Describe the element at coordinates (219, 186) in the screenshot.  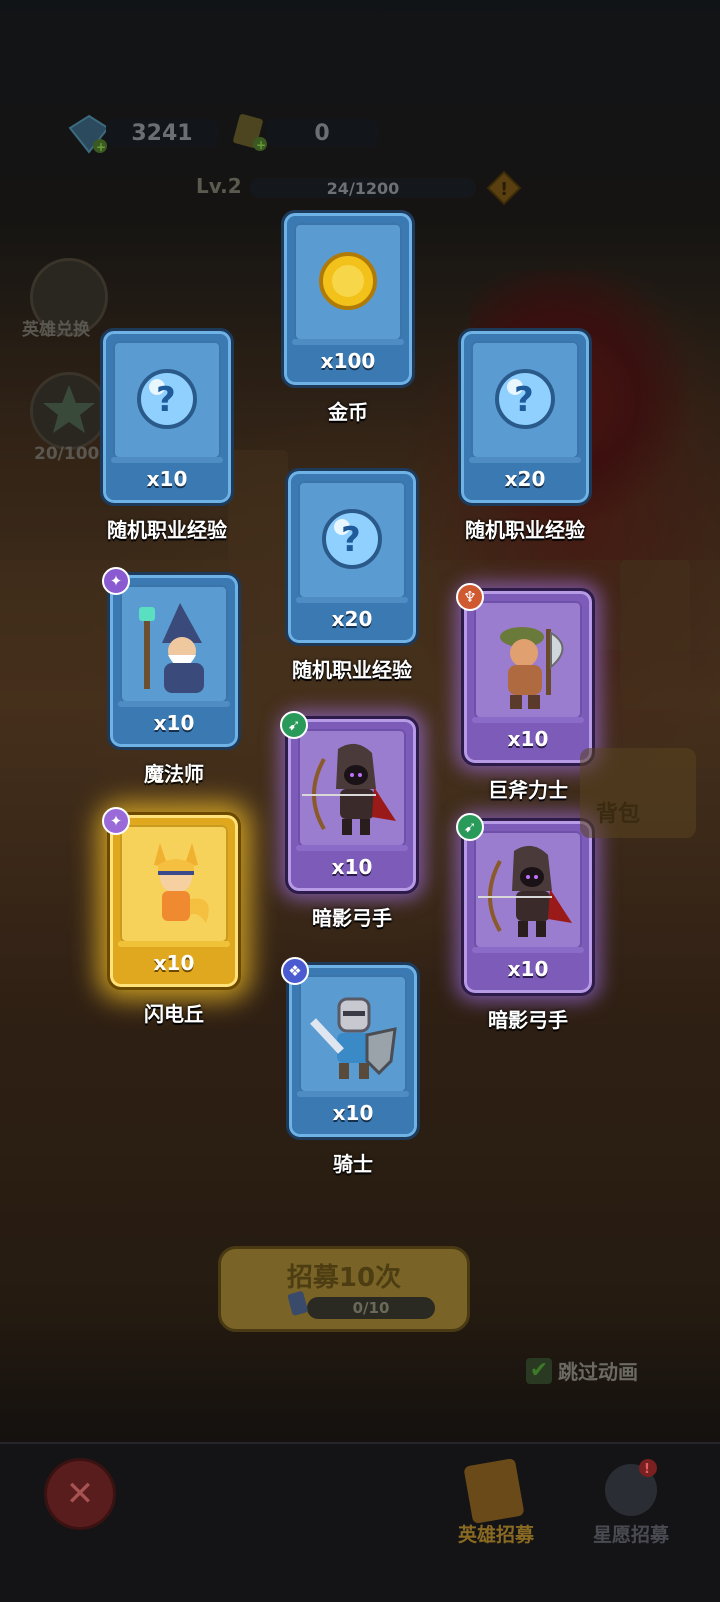
I see `player-level: Lv.2` at that location.